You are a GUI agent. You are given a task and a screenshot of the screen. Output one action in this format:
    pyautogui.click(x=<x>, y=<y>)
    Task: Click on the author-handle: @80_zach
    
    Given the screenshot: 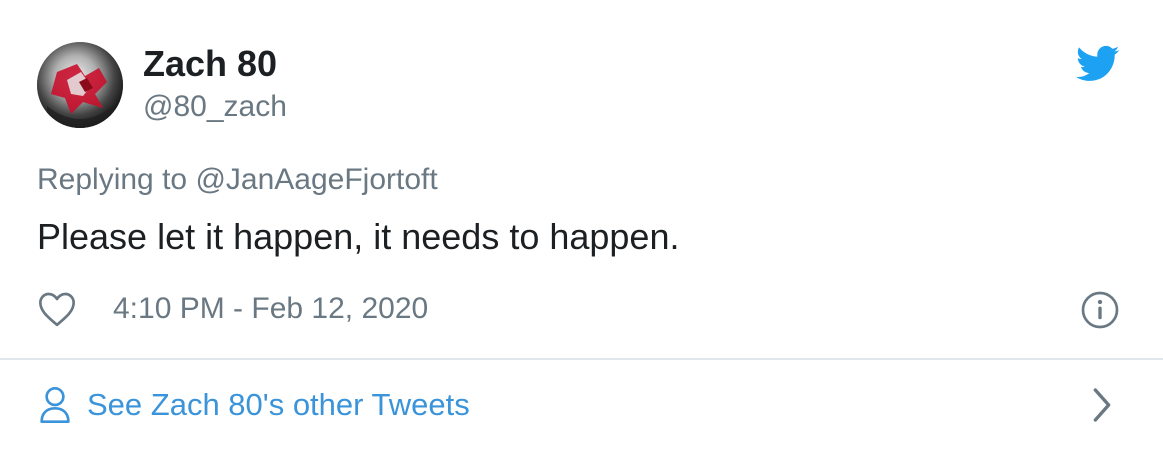 What is the action you would take?
    pyautogui.click(x=215, y=107)
    